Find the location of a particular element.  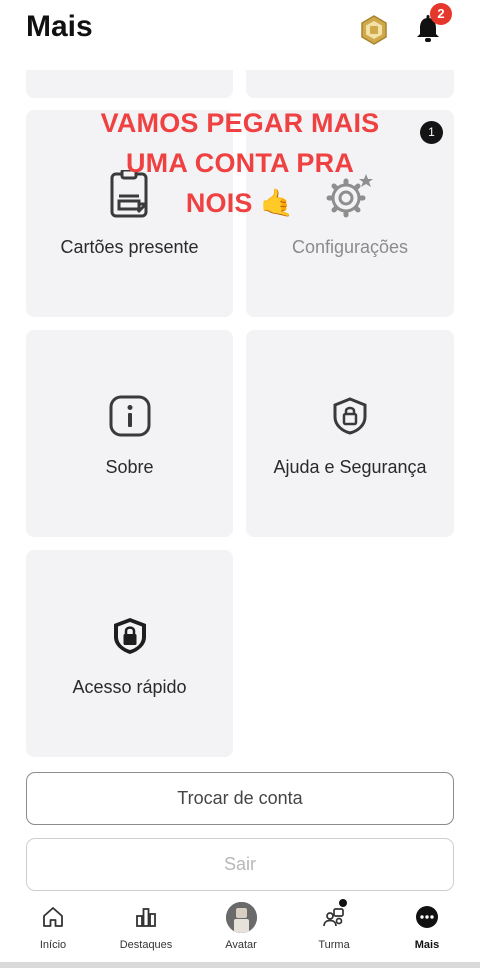

overlay-caption: VAMOS PEGAR MAIS UMA CONTA PRA NOIS 🤙 is located at coordinates (240, 163).